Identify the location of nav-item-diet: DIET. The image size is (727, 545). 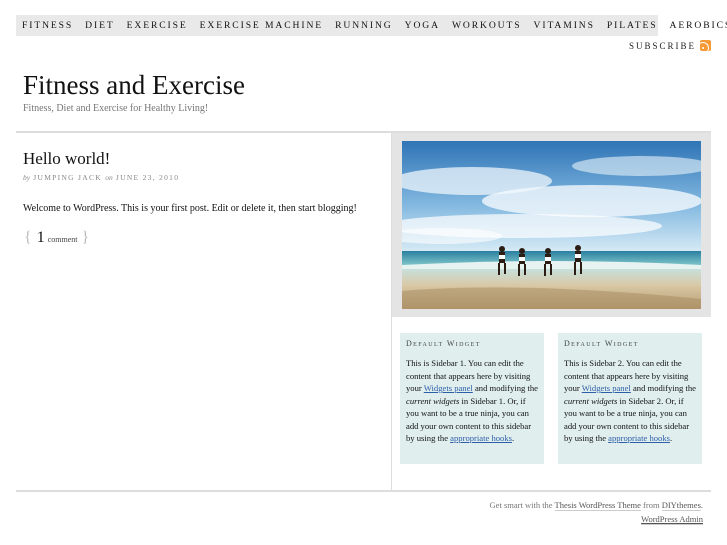
(99, 25).